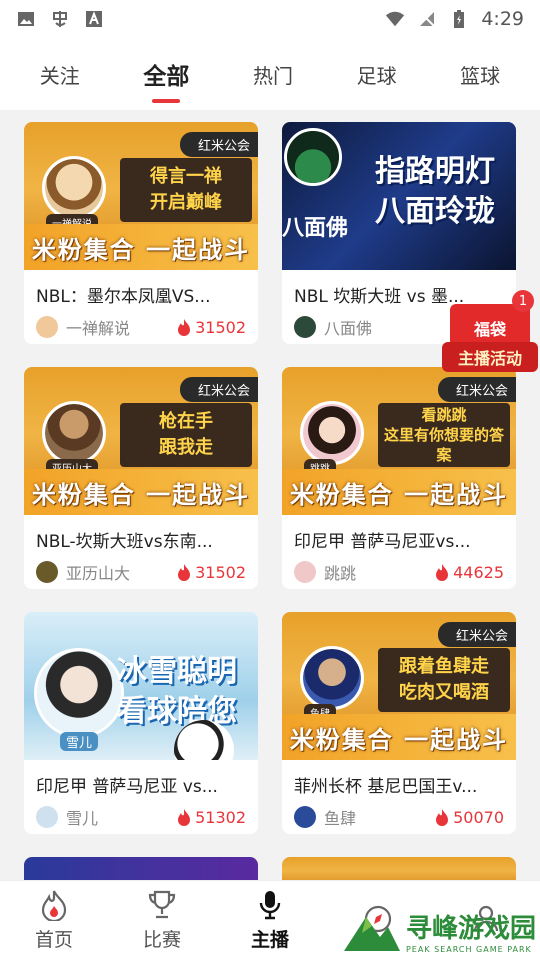 This screenshot has height=960, width=540. I want to click on trophy-icon, so click(162, 904).